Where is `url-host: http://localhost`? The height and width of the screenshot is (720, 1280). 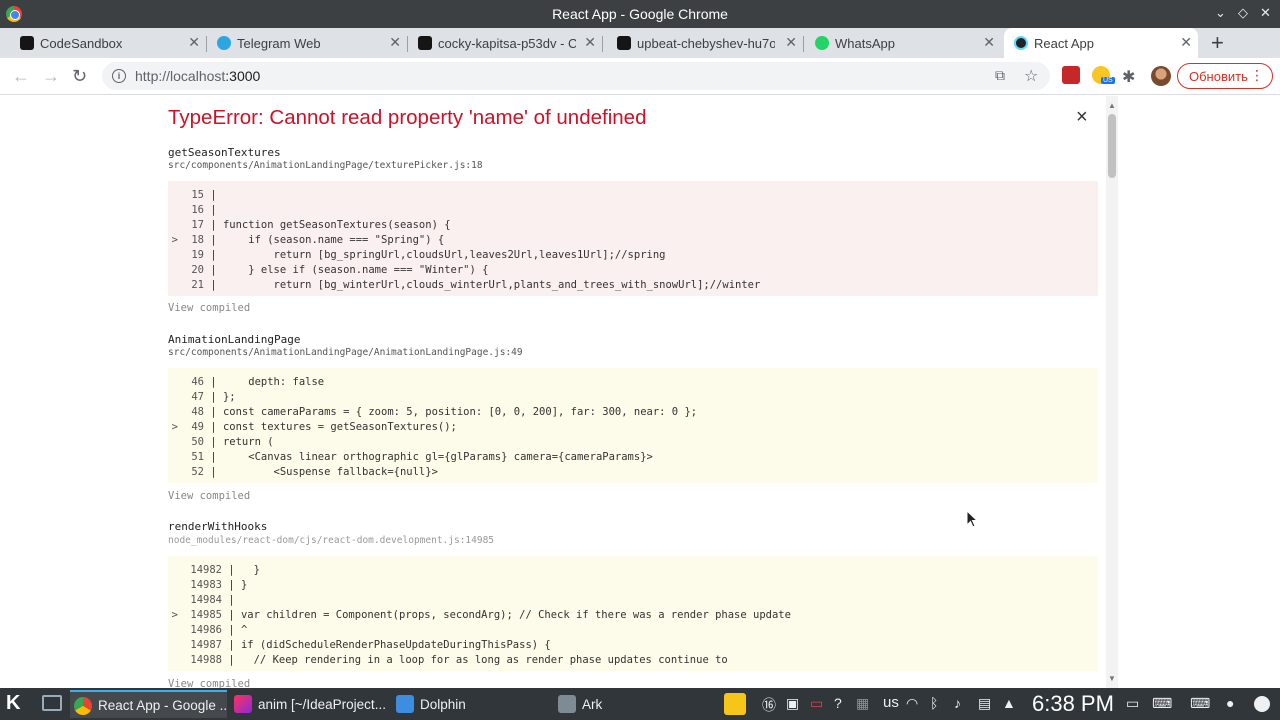
url-host: http://localhost is located at coordinates (180, 76).